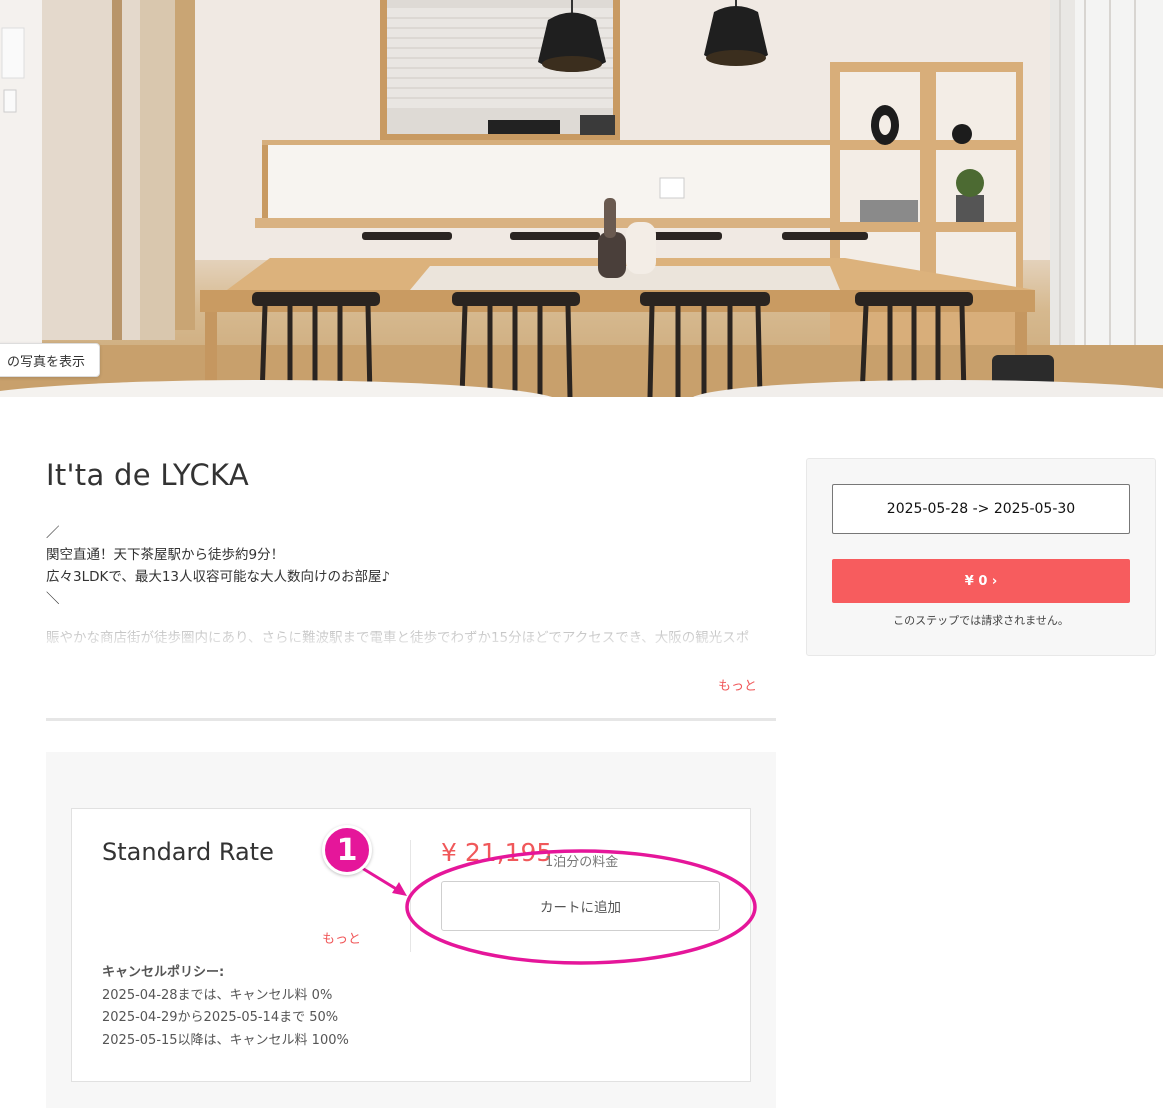  What do you see at coordinates (53, 599) in the screenshot?
I see `description-line: ＼` at bounding box center [53, 599].